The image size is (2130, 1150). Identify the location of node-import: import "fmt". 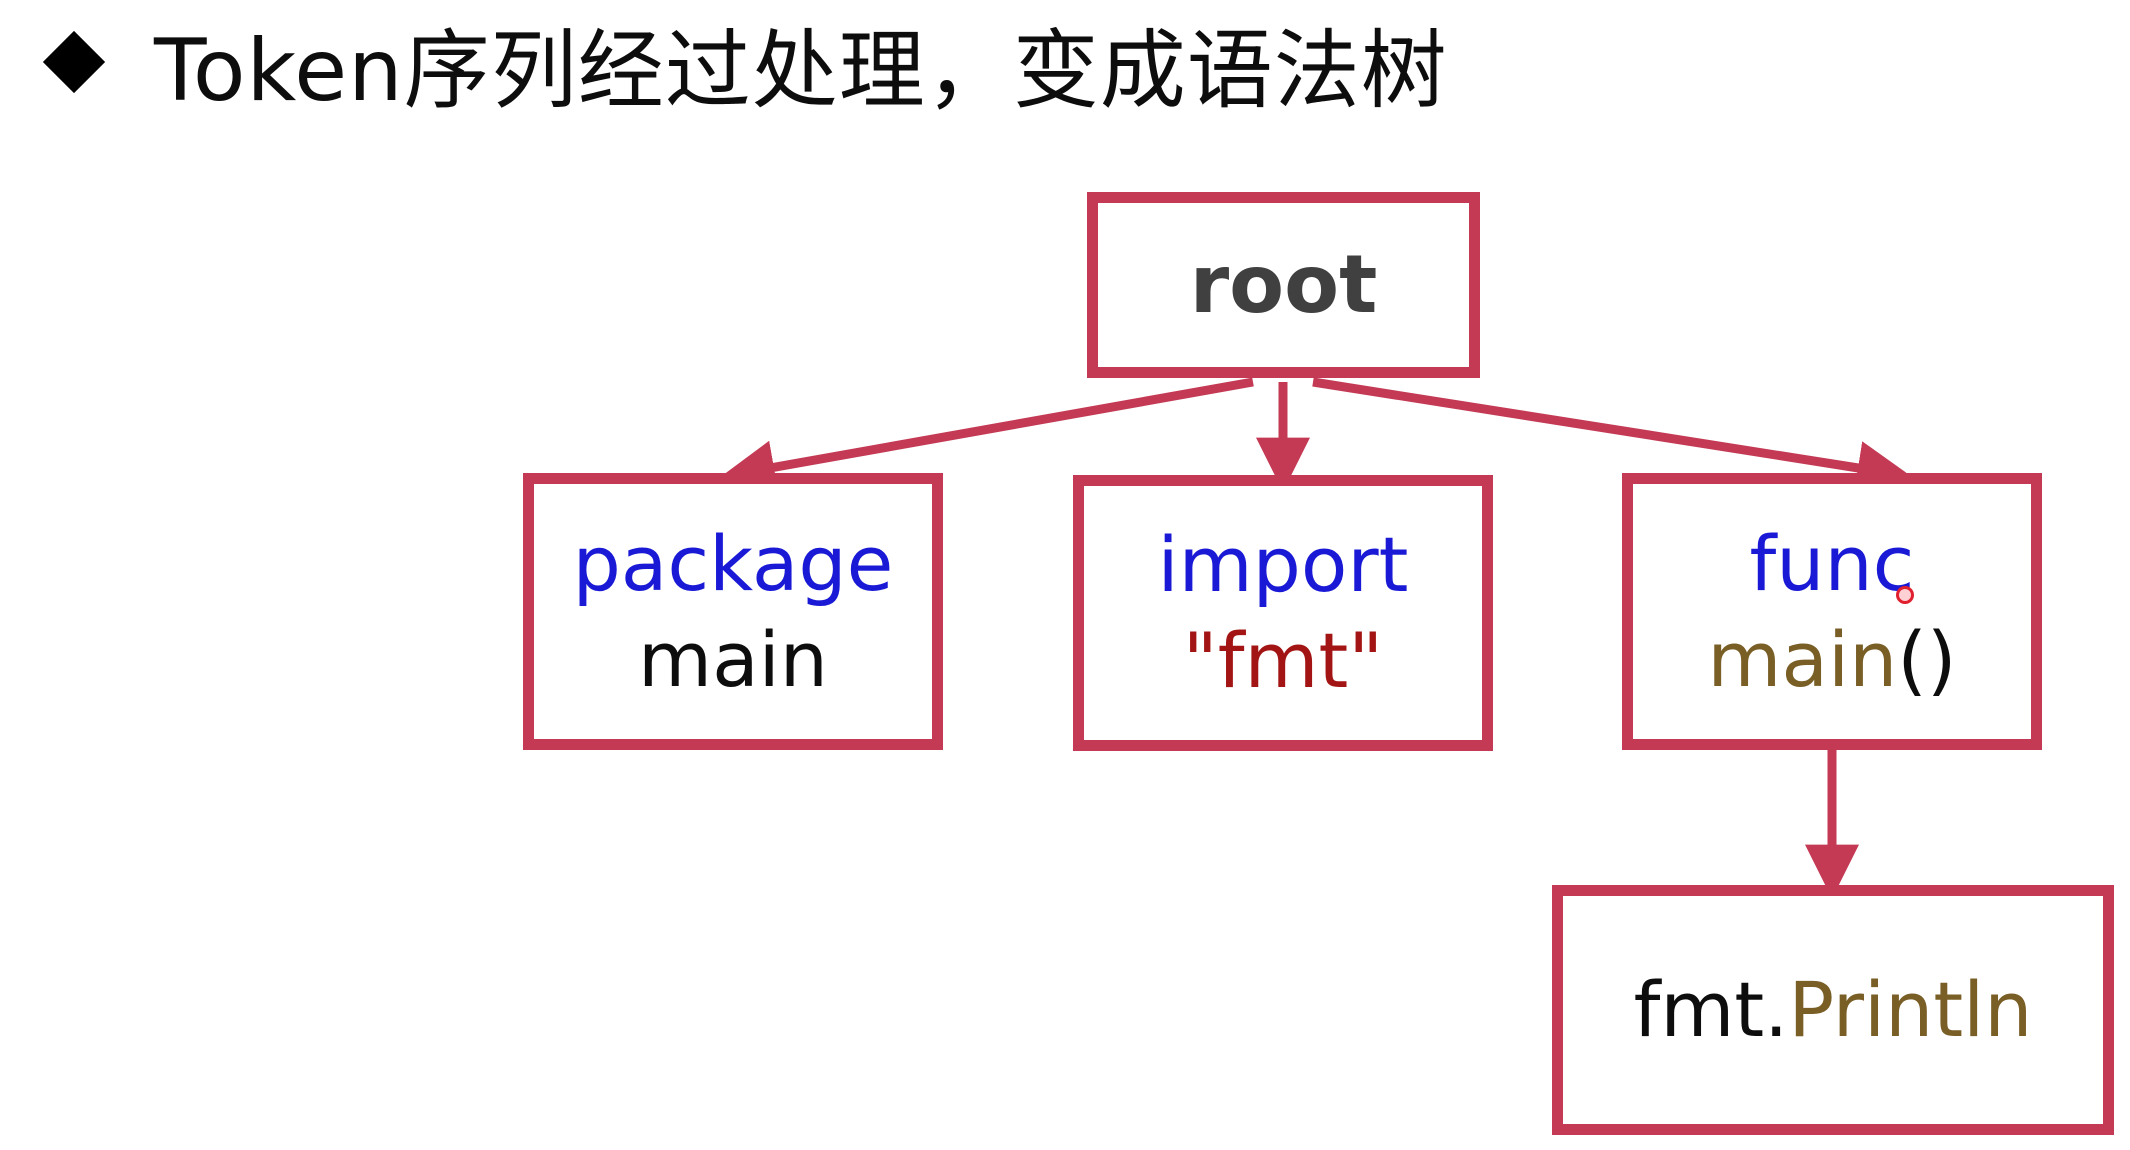
(1283, 613).